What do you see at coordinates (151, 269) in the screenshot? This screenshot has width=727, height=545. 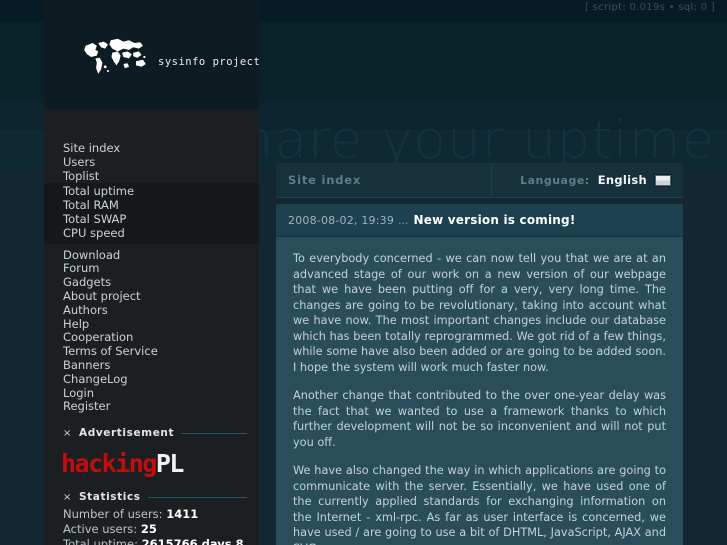 I see `sidebar-item-forum: Forum` at bounding box center [151, 269].